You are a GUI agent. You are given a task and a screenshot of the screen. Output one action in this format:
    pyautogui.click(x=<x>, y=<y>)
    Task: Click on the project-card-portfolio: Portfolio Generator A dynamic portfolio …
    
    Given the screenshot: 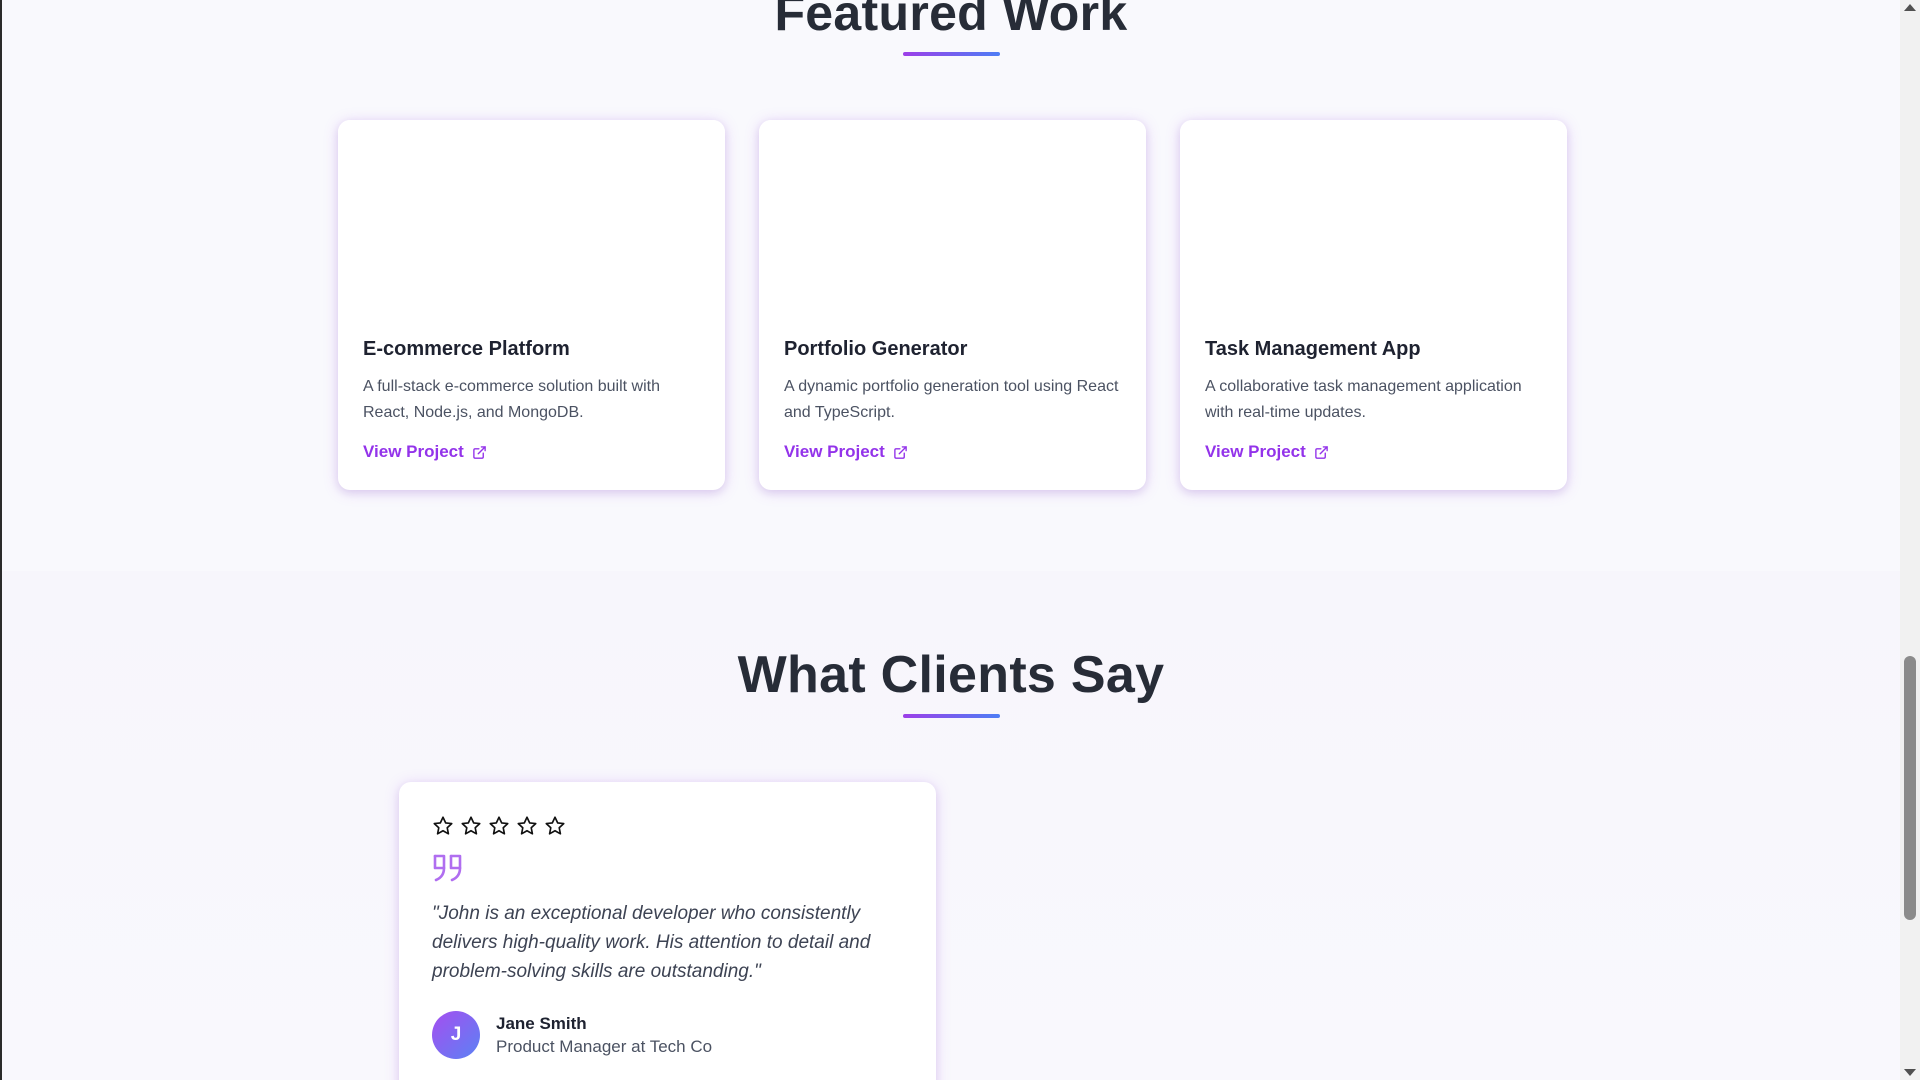 What is the action you would take?
    pyautogui.click(x=952, y=305)
    